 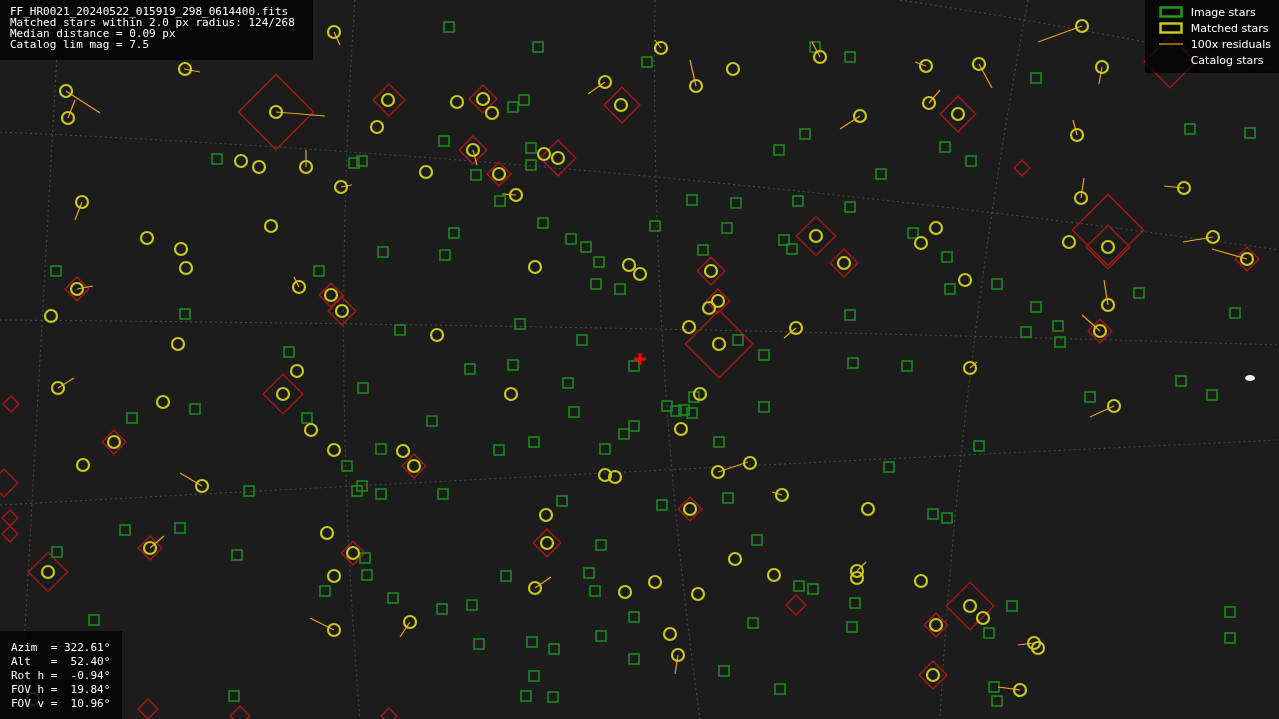 I want to click on info-text: FF_HR0021_20240522_015919_298_0614400.fits, so click(x=150, y=11).